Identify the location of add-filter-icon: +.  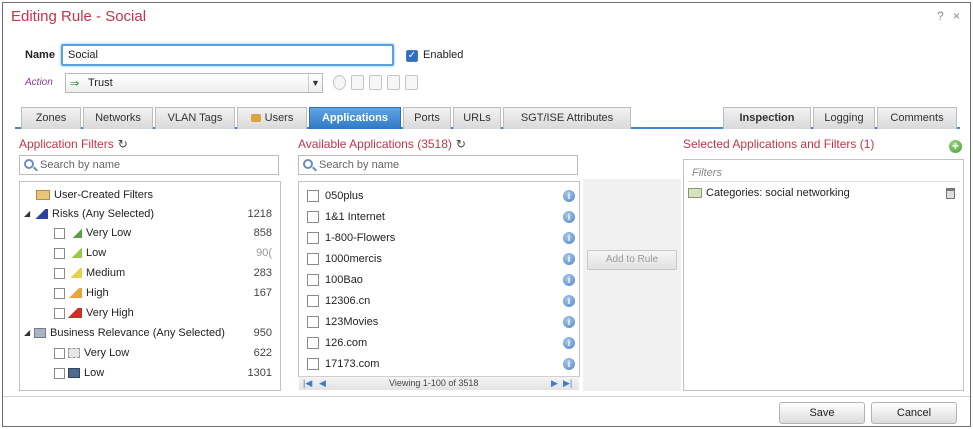
(955, 146).